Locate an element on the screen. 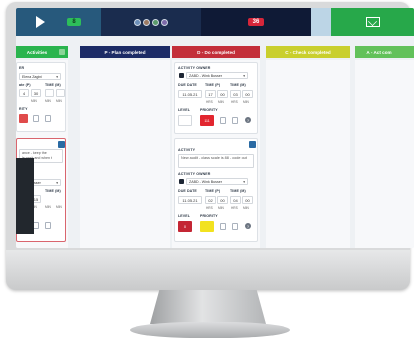 This screenshot has height=345, width=414. time-value: 02 is located at coordinates (210, 200).